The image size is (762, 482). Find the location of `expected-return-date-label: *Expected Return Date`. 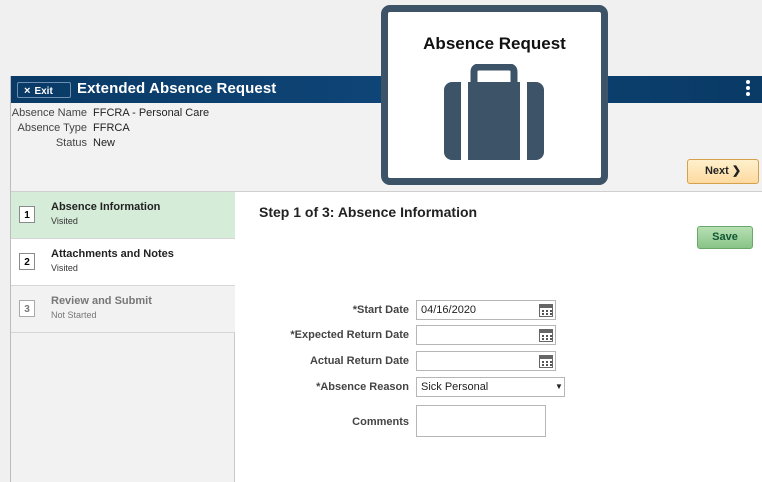

expected-return-date-label: *Expected Return Date is located at coordinates (349, 335).